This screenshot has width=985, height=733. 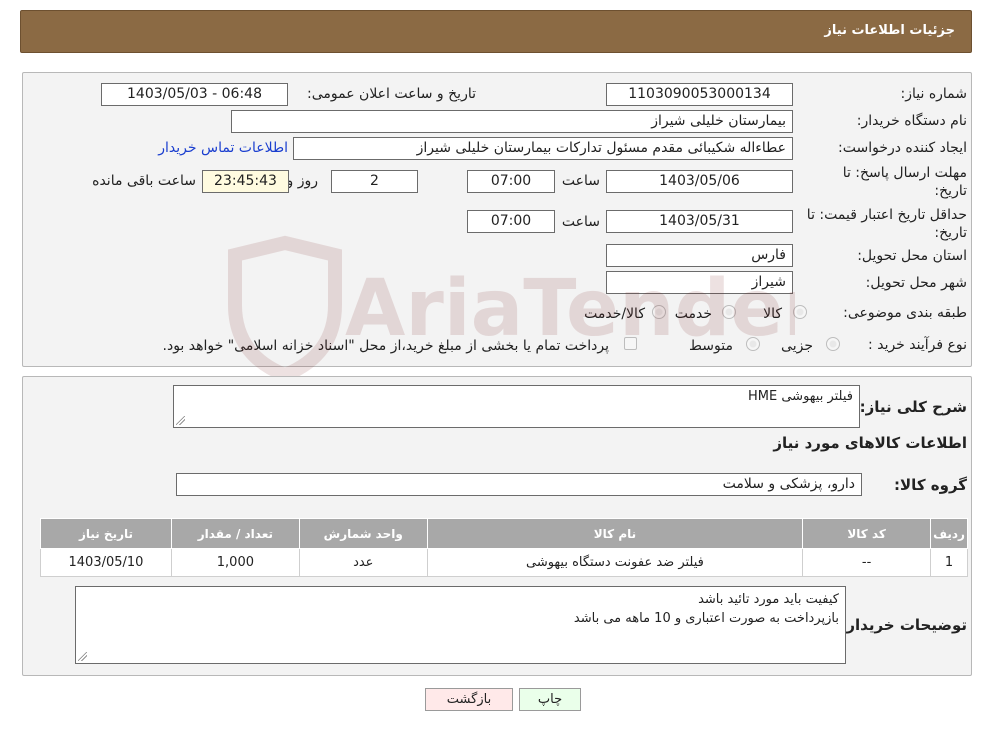 I want to click on cell-unit: عدد, so click(x=363, y=562).